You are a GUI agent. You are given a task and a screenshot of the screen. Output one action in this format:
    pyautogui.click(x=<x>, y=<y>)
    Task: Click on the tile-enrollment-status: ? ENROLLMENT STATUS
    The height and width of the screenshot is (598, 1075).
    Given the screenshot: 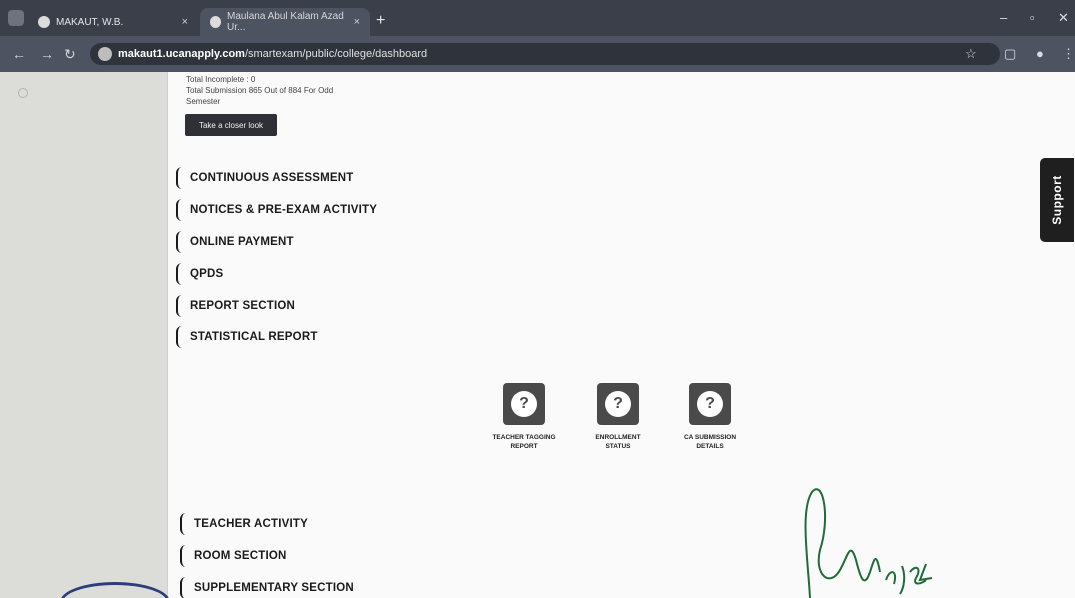 What is the action you would take?
    pyautogui.click(x=618, y=417)
    